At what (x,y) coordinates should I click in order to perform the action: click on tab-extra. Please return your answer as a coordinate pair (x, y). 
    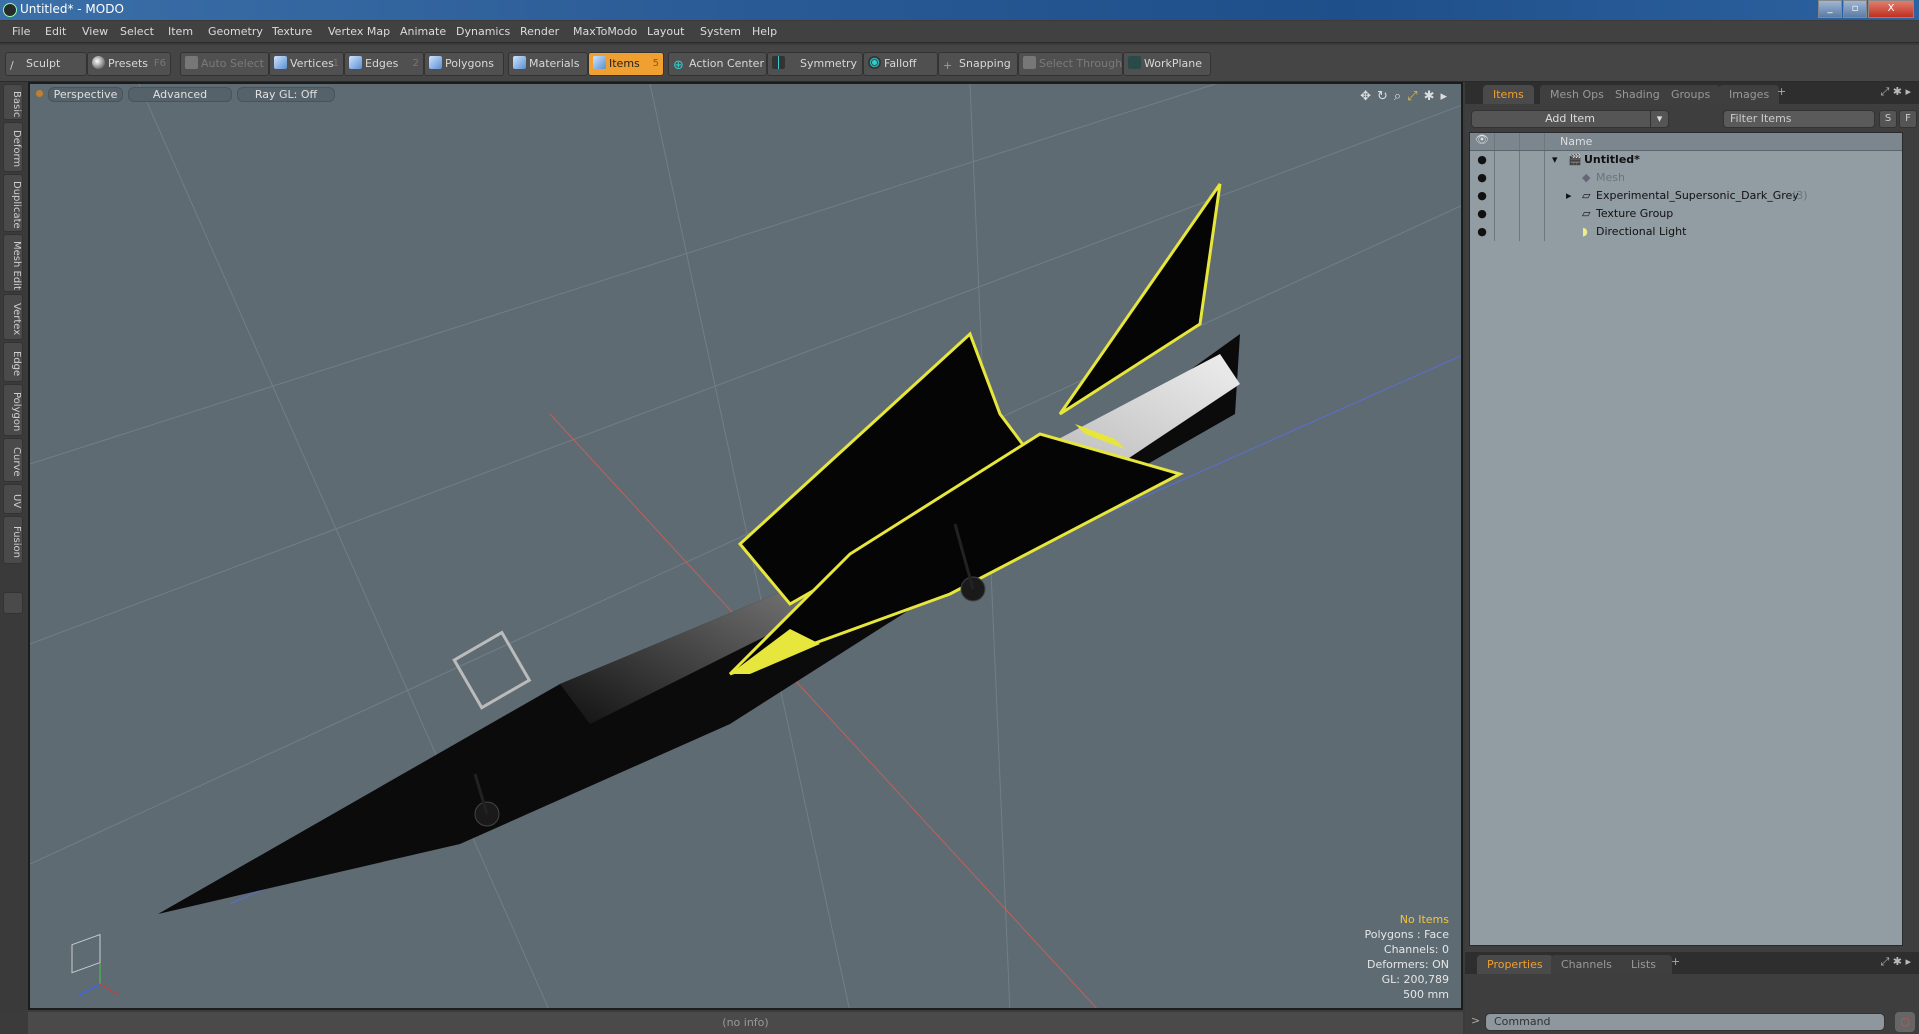
    Looking at the image, I should click on (13, 603).